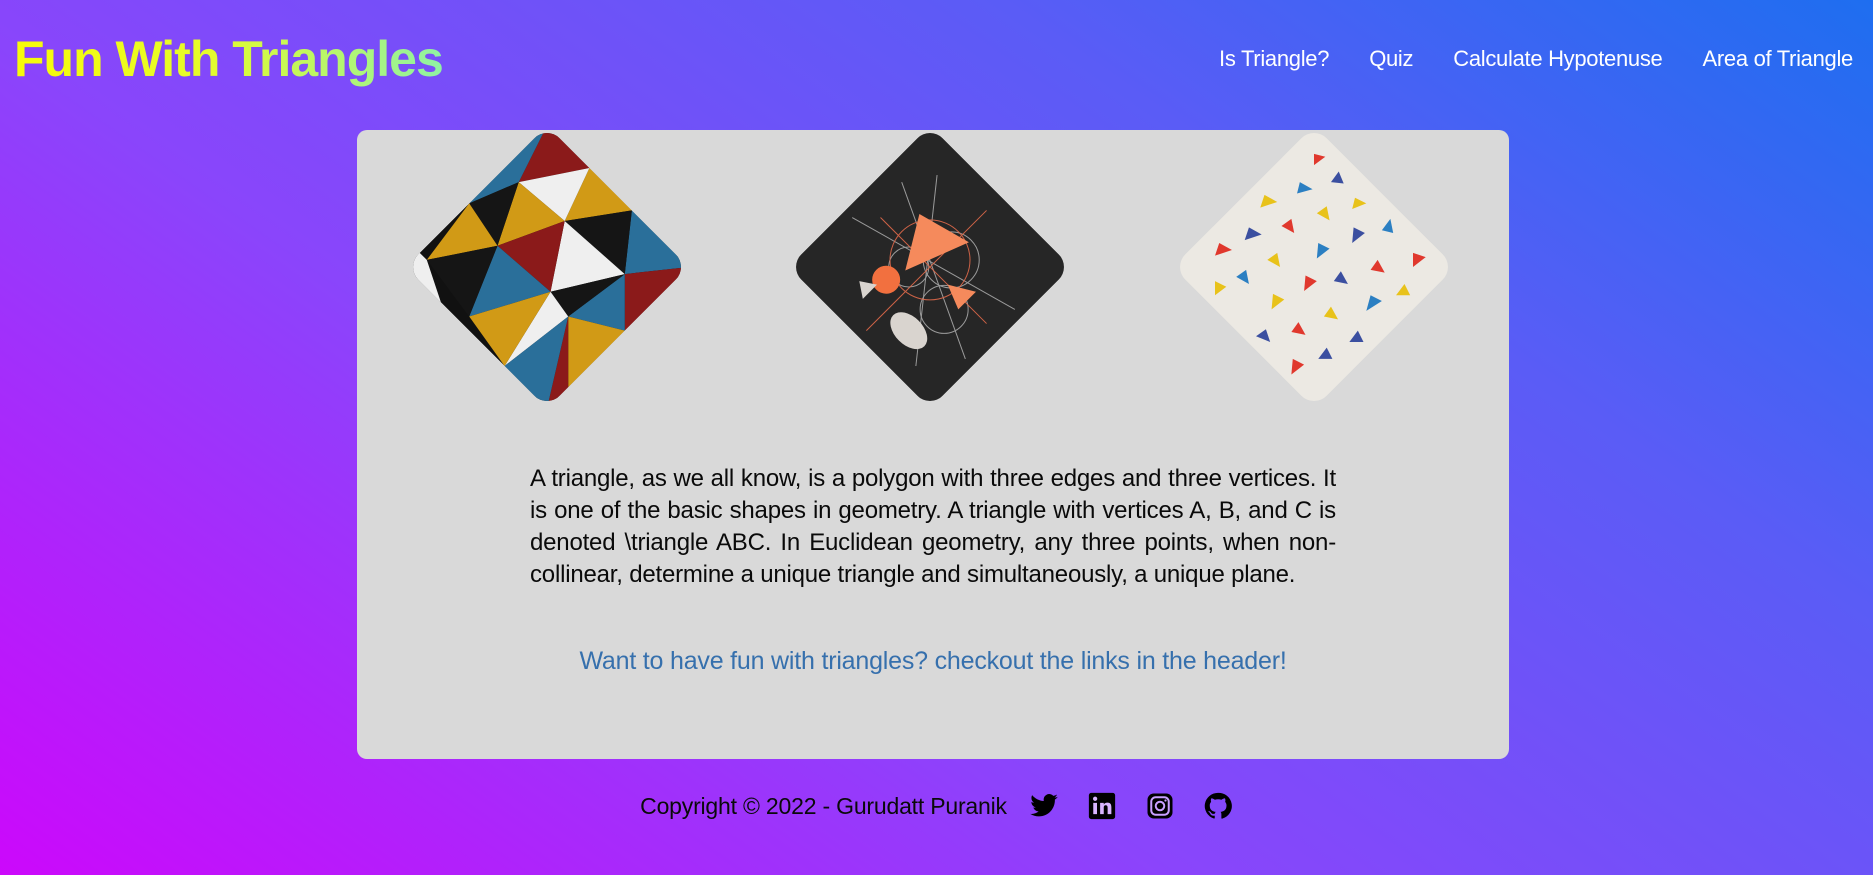 This screenshot has height=875, width=1873. I want to click on nav-link-area-of-triangle: Area of Triangle, so click(1777, 59).